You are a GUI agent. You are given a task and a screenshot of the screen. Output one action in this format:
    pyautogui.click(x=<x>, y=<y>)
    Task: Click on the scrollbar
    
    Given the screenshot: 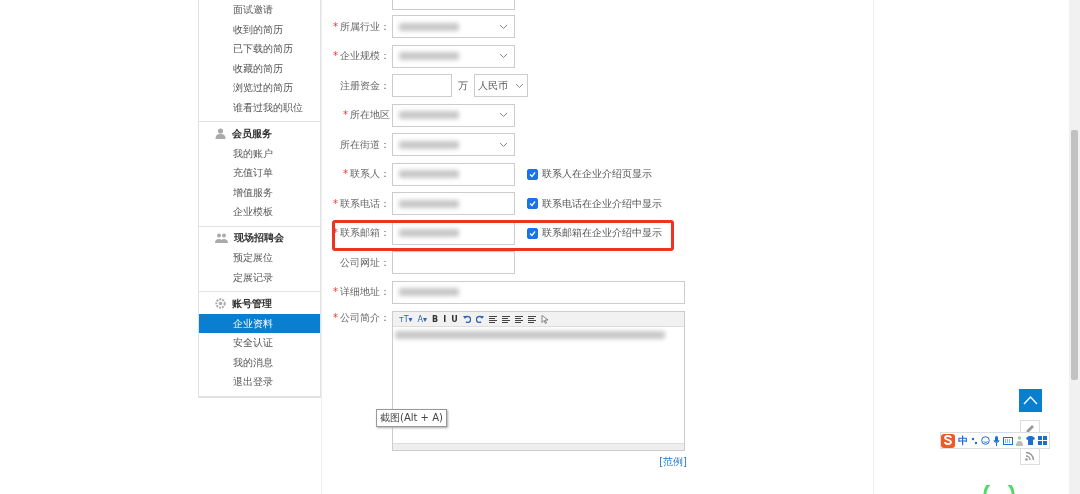 What is the action you would take?
    pyautogui.click(x=1074, y=247)
    